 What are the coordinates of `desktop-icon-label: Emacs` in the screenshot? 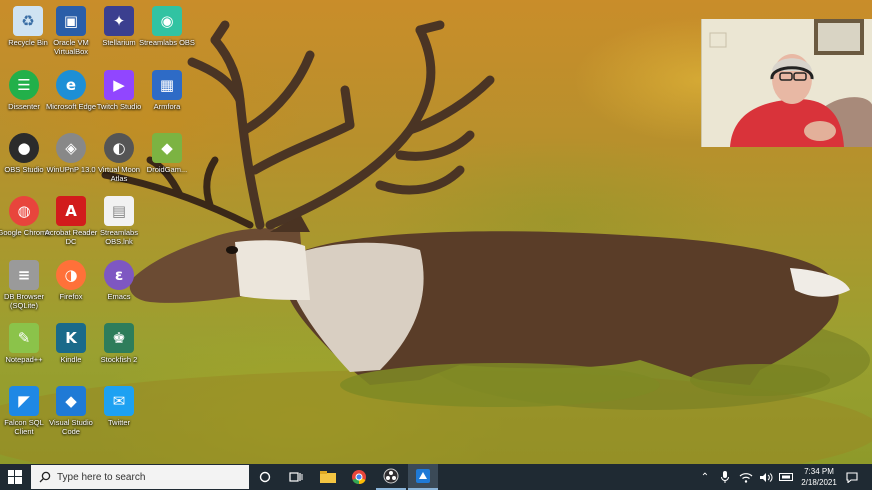 It's located at (119, 296).